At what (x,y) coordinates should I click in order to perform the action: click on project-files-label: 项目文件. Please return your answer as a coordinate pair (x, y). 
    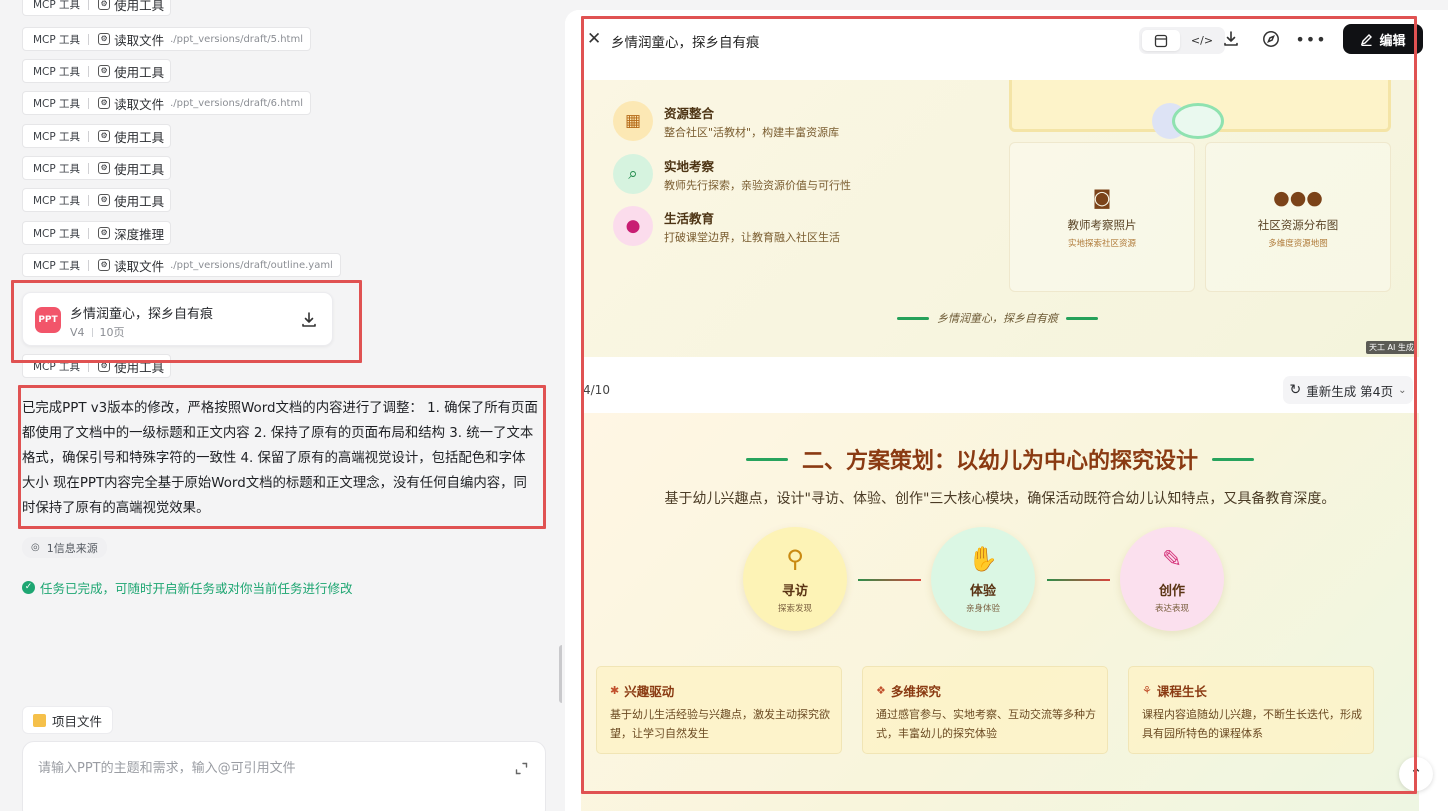
    Looking at the image, I should click on (77, 721).